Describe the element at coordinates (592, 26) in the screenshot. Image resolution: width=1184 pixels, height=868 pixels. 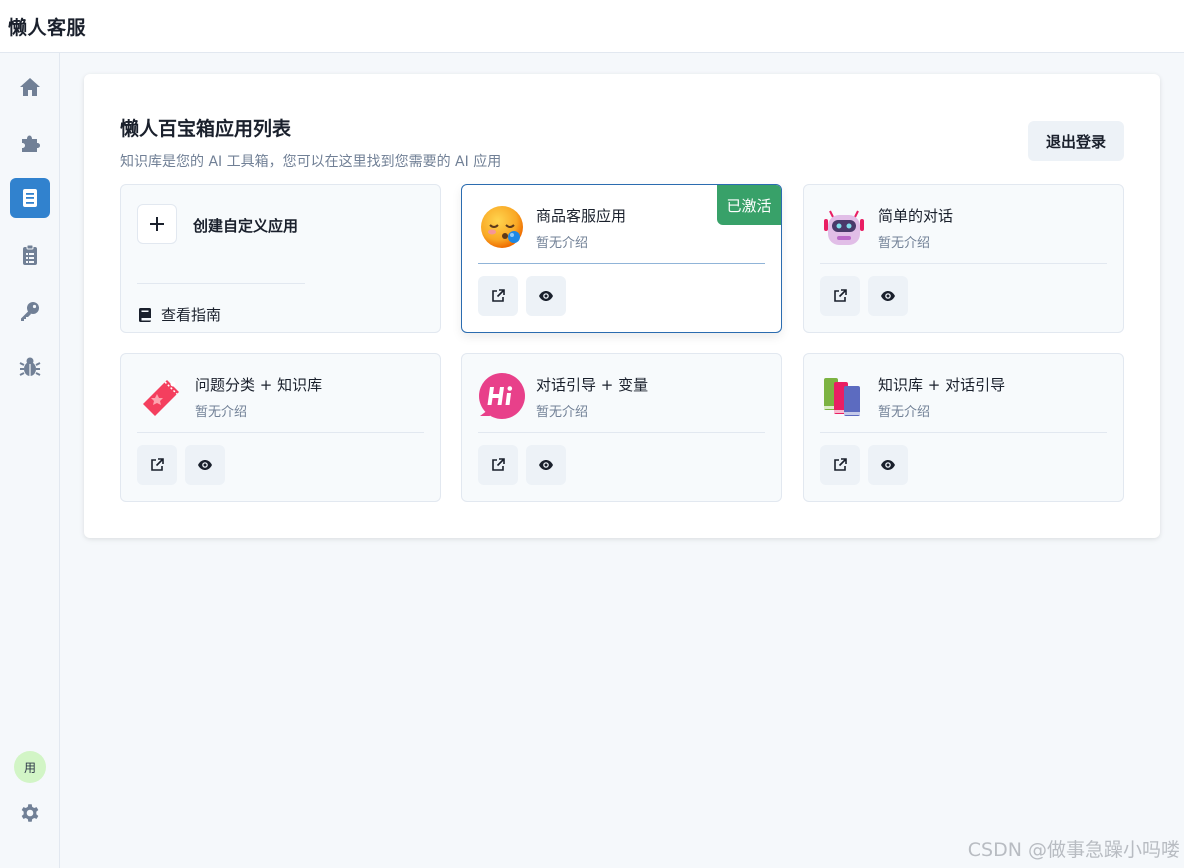
I see `top-bar: 懒人客服` at that location.